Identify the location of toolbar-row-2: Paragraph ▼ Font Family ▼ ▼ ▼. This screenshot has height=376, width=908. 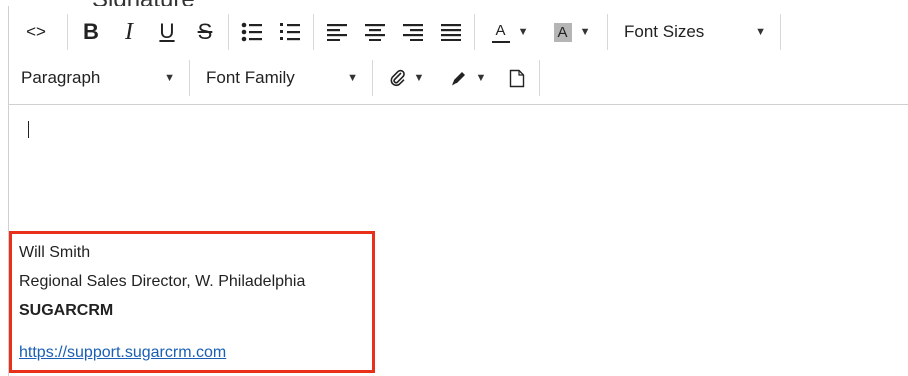
(276, 78).